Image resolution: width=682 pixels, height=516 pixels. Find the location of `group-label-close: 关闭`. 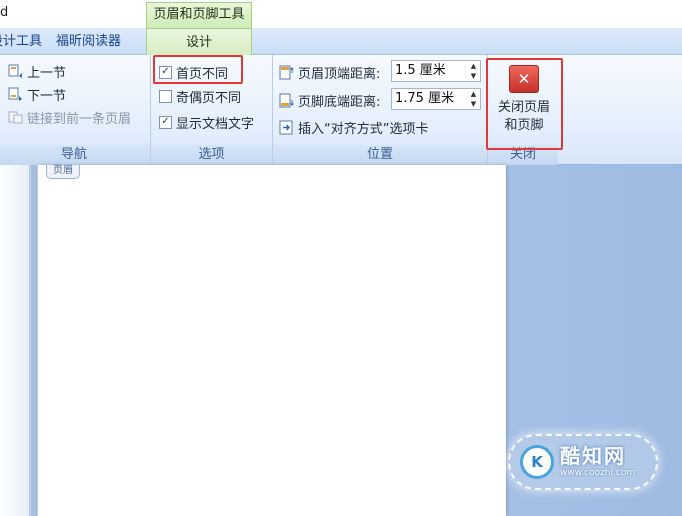

group-label-close: 关闭 is located at coordinates (523, 155).